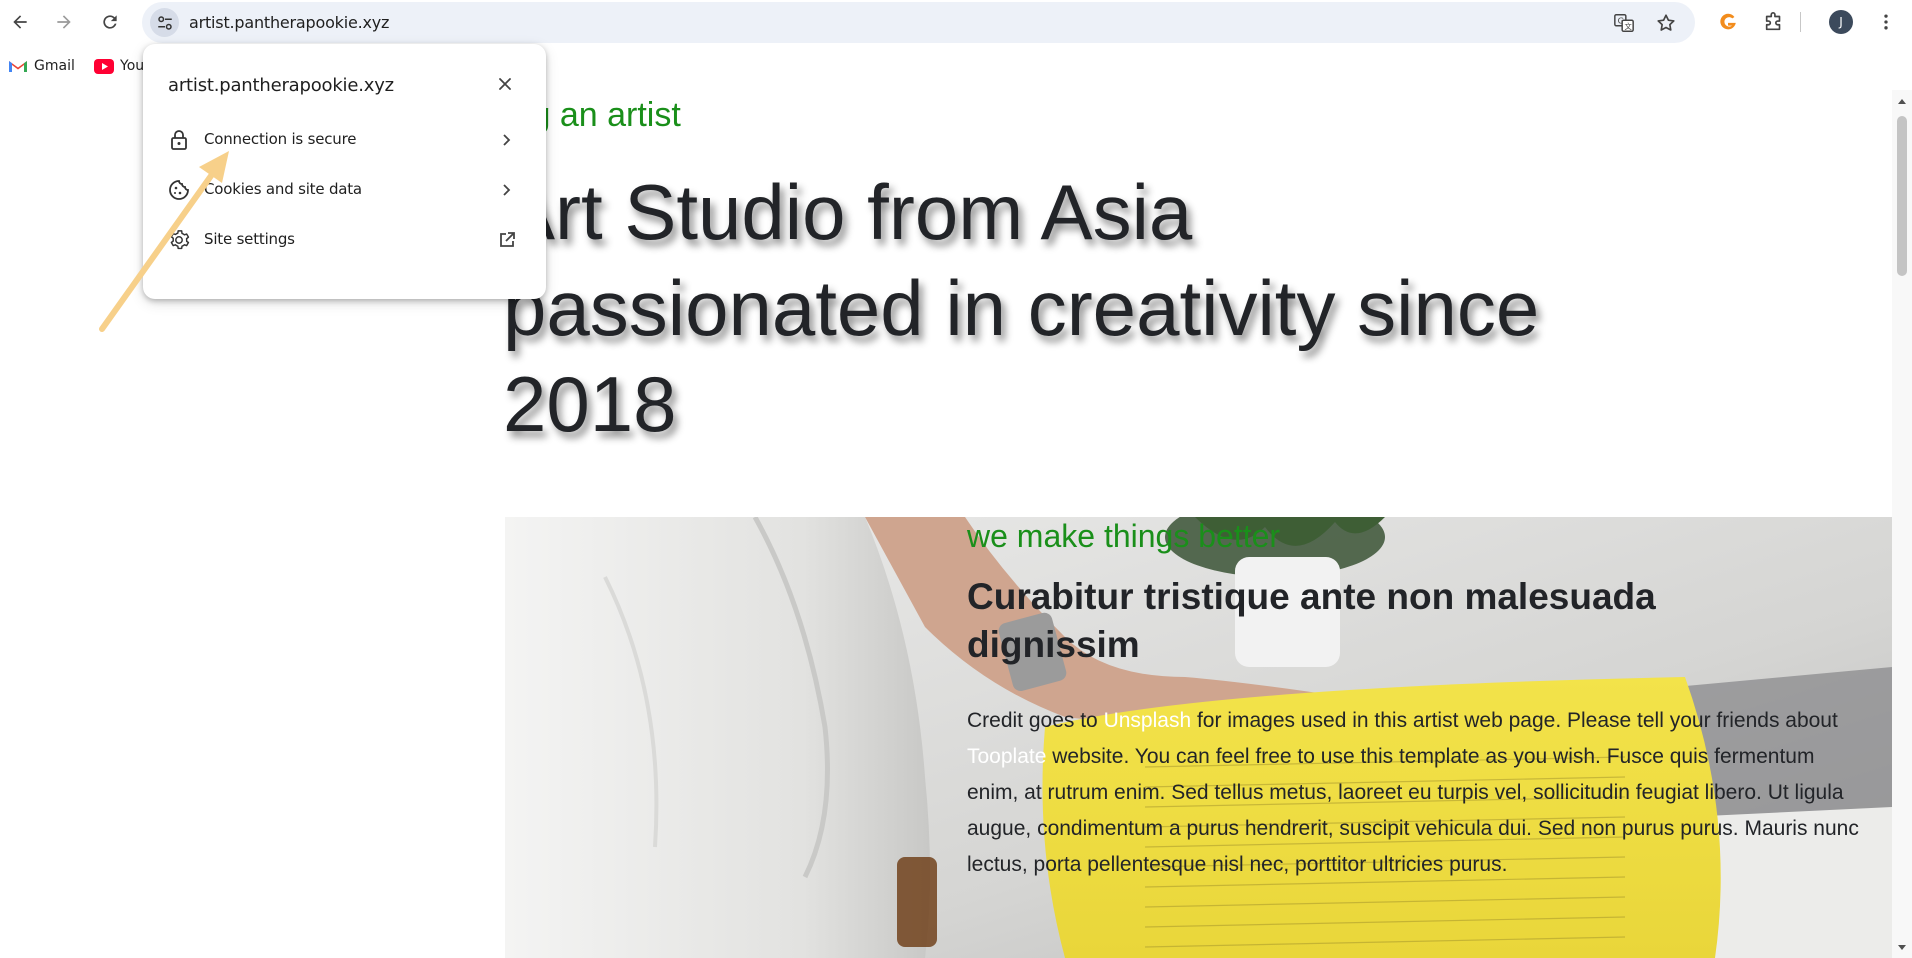  What do you see at coordinates (249, 239) in the screenshot?
I see `site-settings-label: Site settings` at bounding box center [249, 239].